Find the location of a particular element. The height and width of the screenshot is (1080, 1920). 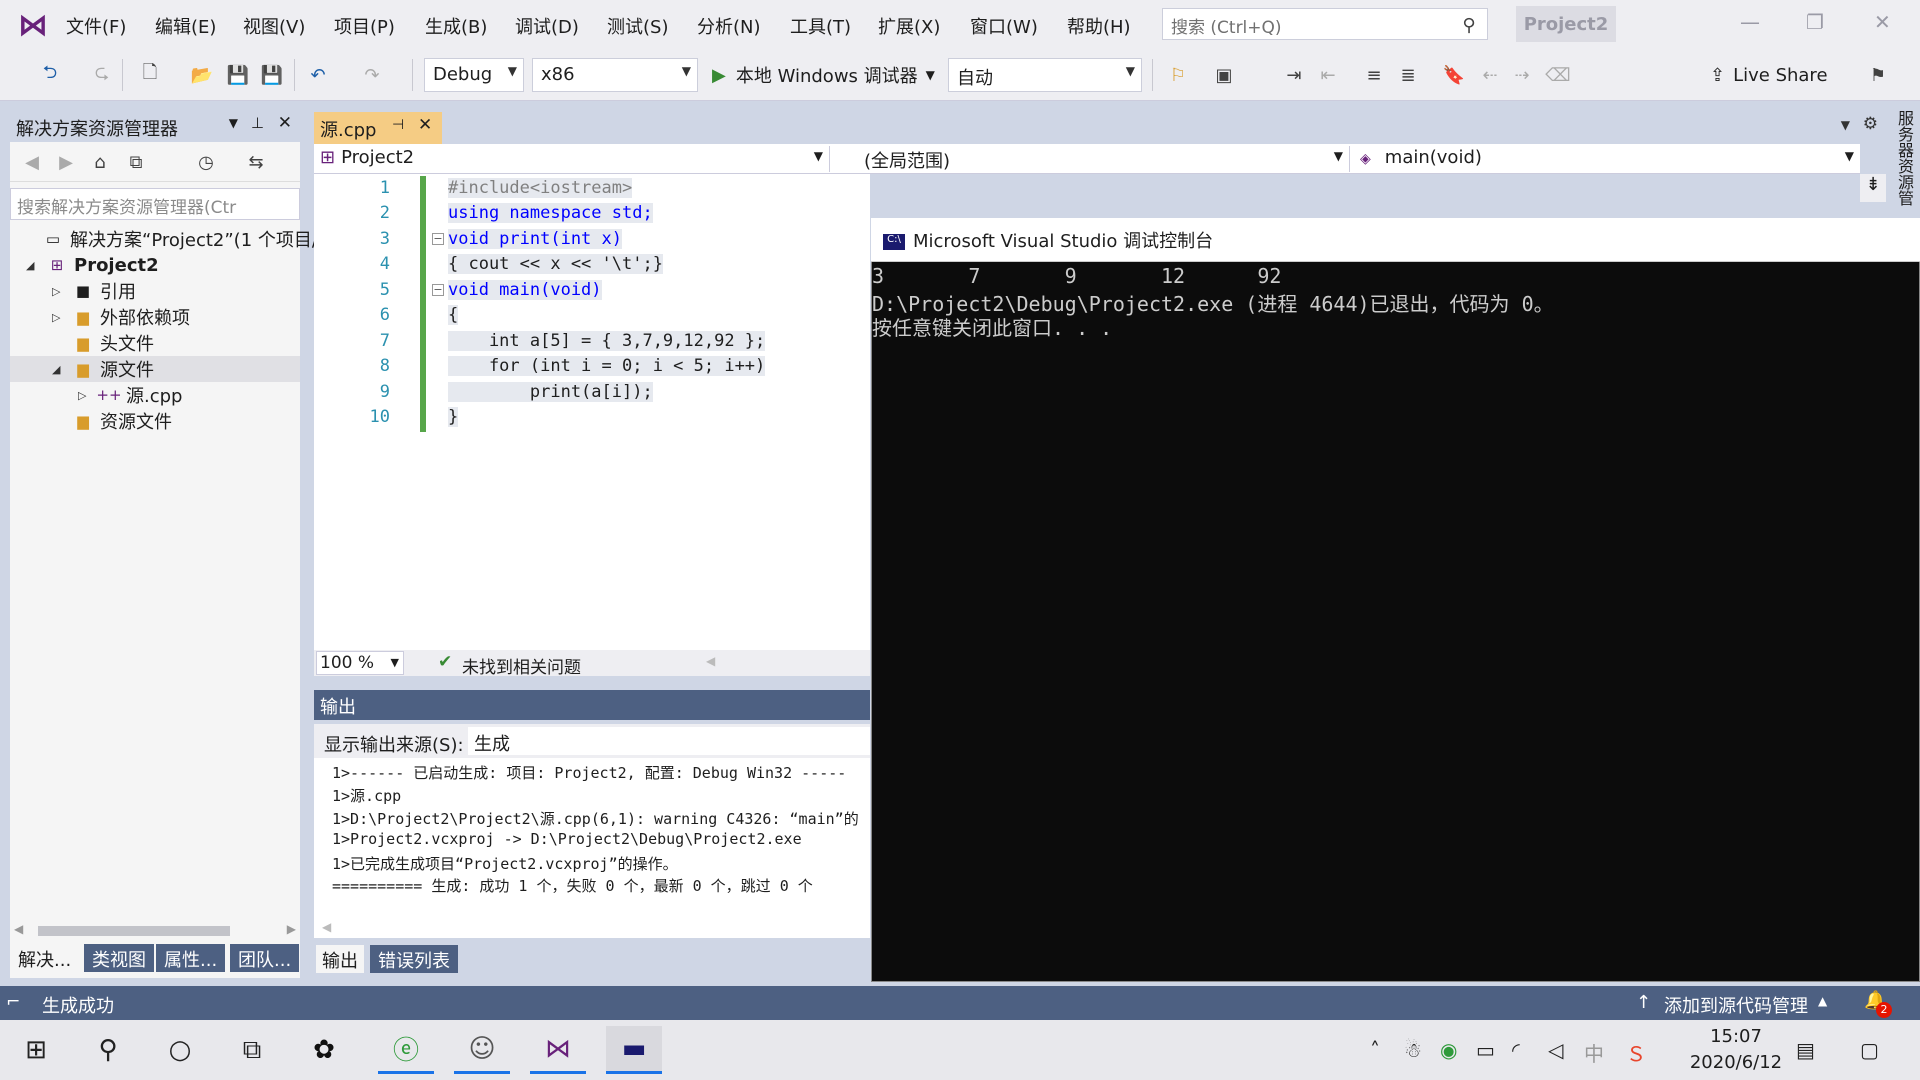

outdent-icon: ≡ is located at coordinates (1374, 75).